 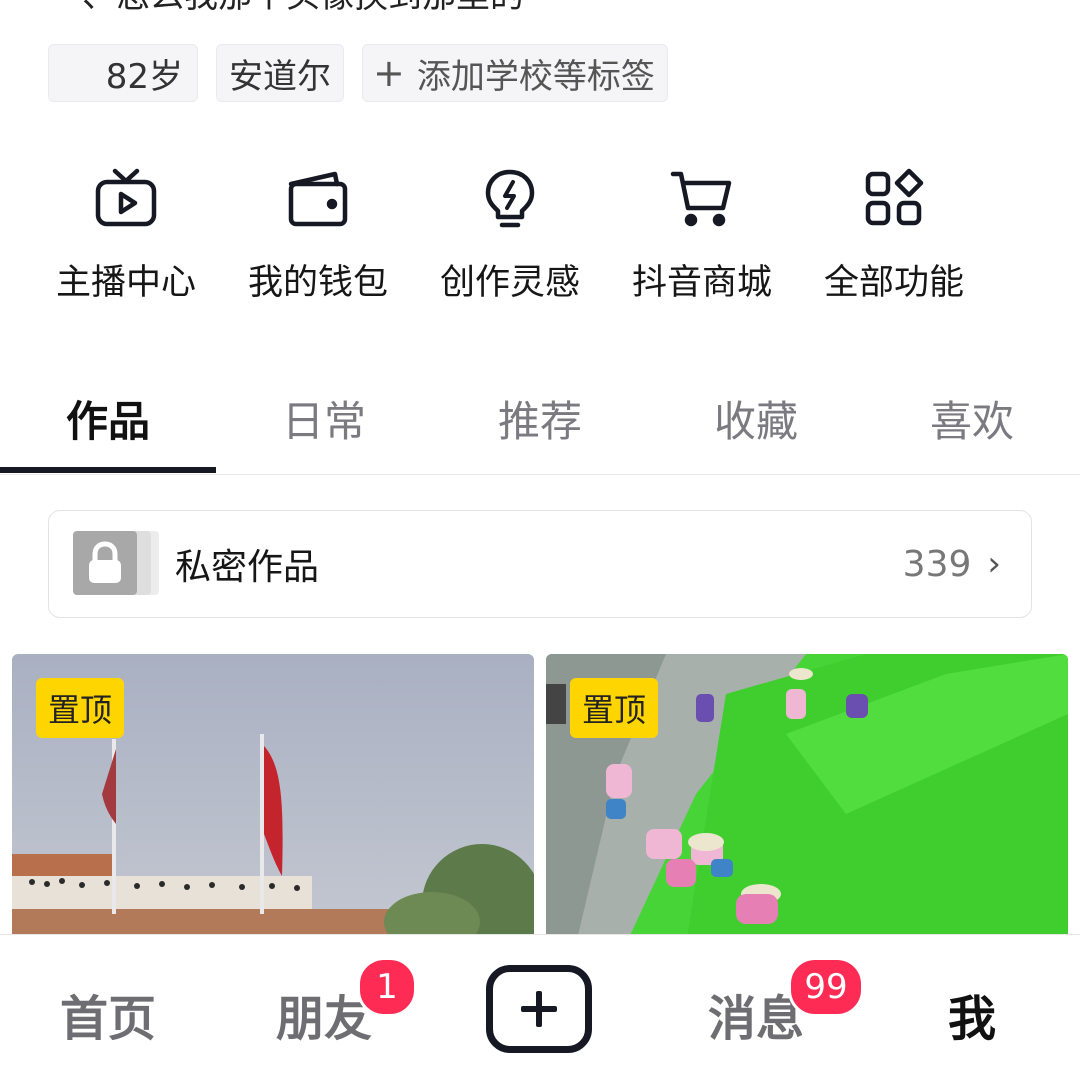 What do you see at coordinates (389, 73) in the screenshot?
I see `plus-icon: +` at bounding box center [389, 73].